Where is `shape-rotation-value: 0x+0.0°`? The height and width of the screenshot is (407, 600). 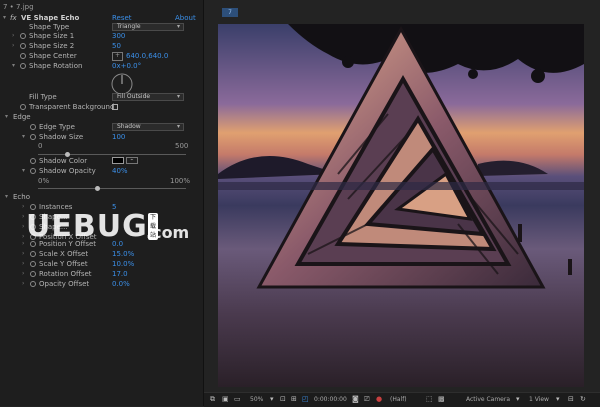
shape-rotation-value: 0x+0.0° is located at coordinates (126, 66).